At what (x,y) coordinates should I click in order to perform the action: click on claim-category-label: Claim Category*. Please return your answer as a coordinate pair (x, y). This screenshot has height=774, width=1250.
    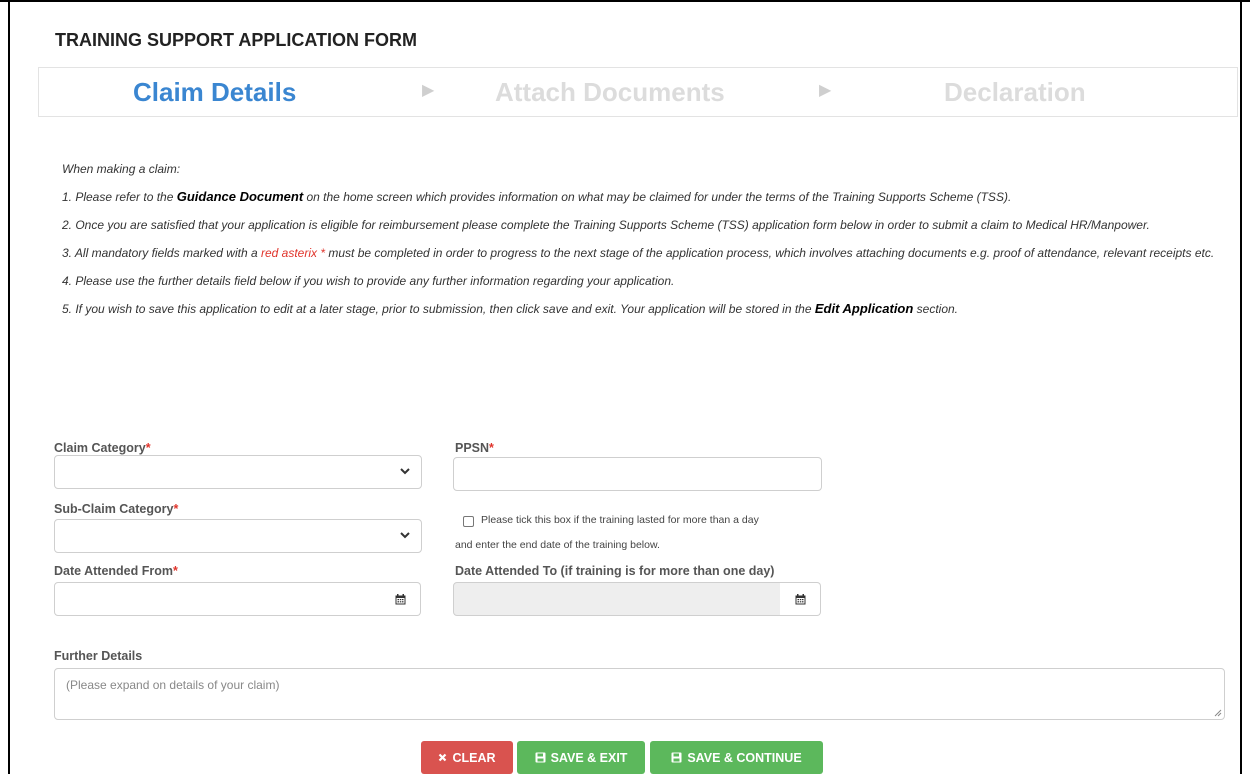
    Looking at the image, I should click on (102, 448).